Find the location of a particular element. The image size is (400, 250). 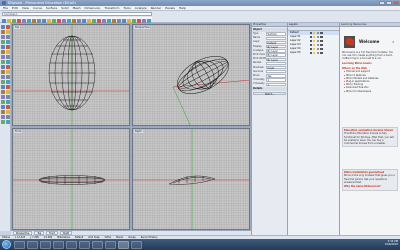

taskbar-folder-icon is located at coordinates (110, 244).